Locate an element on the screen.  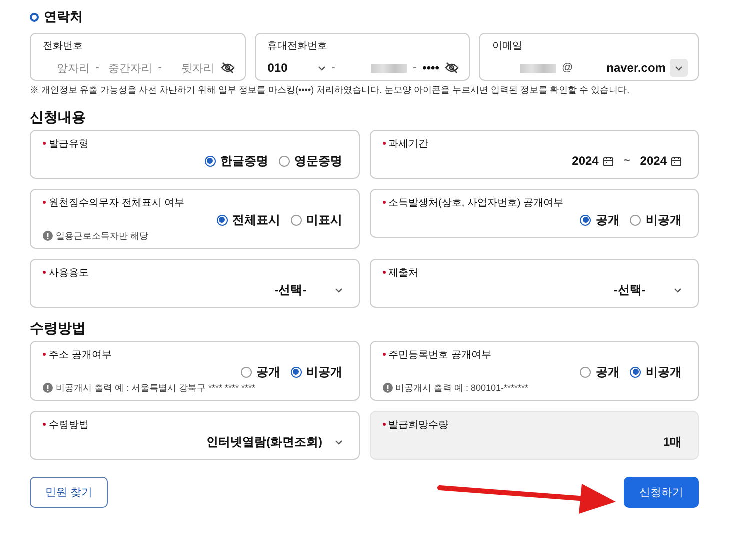
radio-option: 영문증명 is located at coordinates (310, 161).